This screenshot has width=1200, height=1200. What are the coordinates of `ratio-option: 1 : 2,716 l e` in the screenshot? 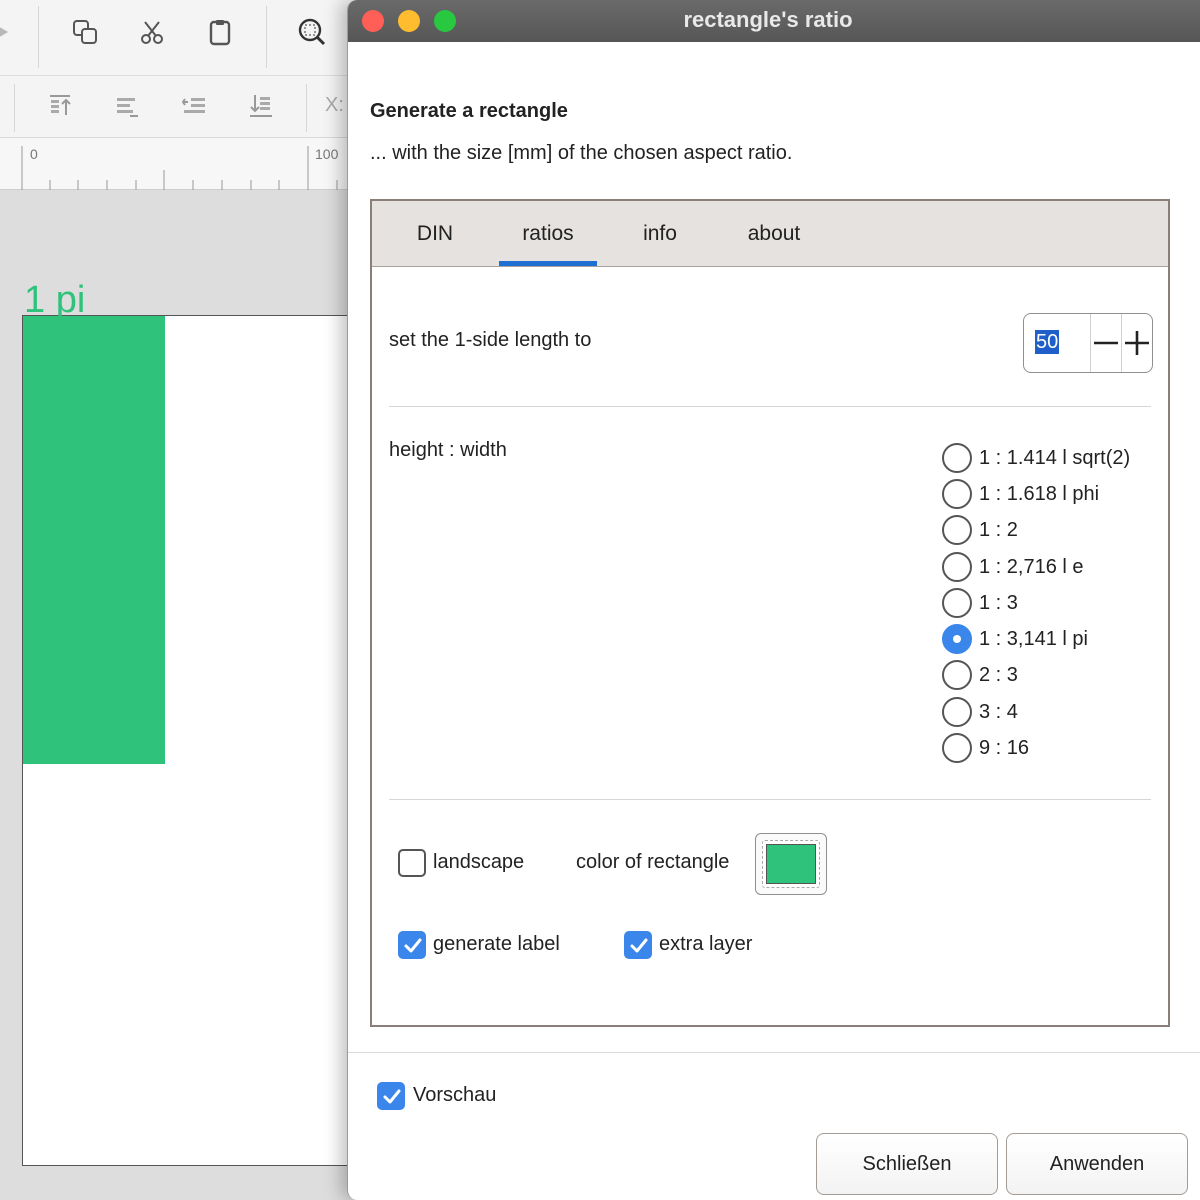 It's located at (1013, 567).